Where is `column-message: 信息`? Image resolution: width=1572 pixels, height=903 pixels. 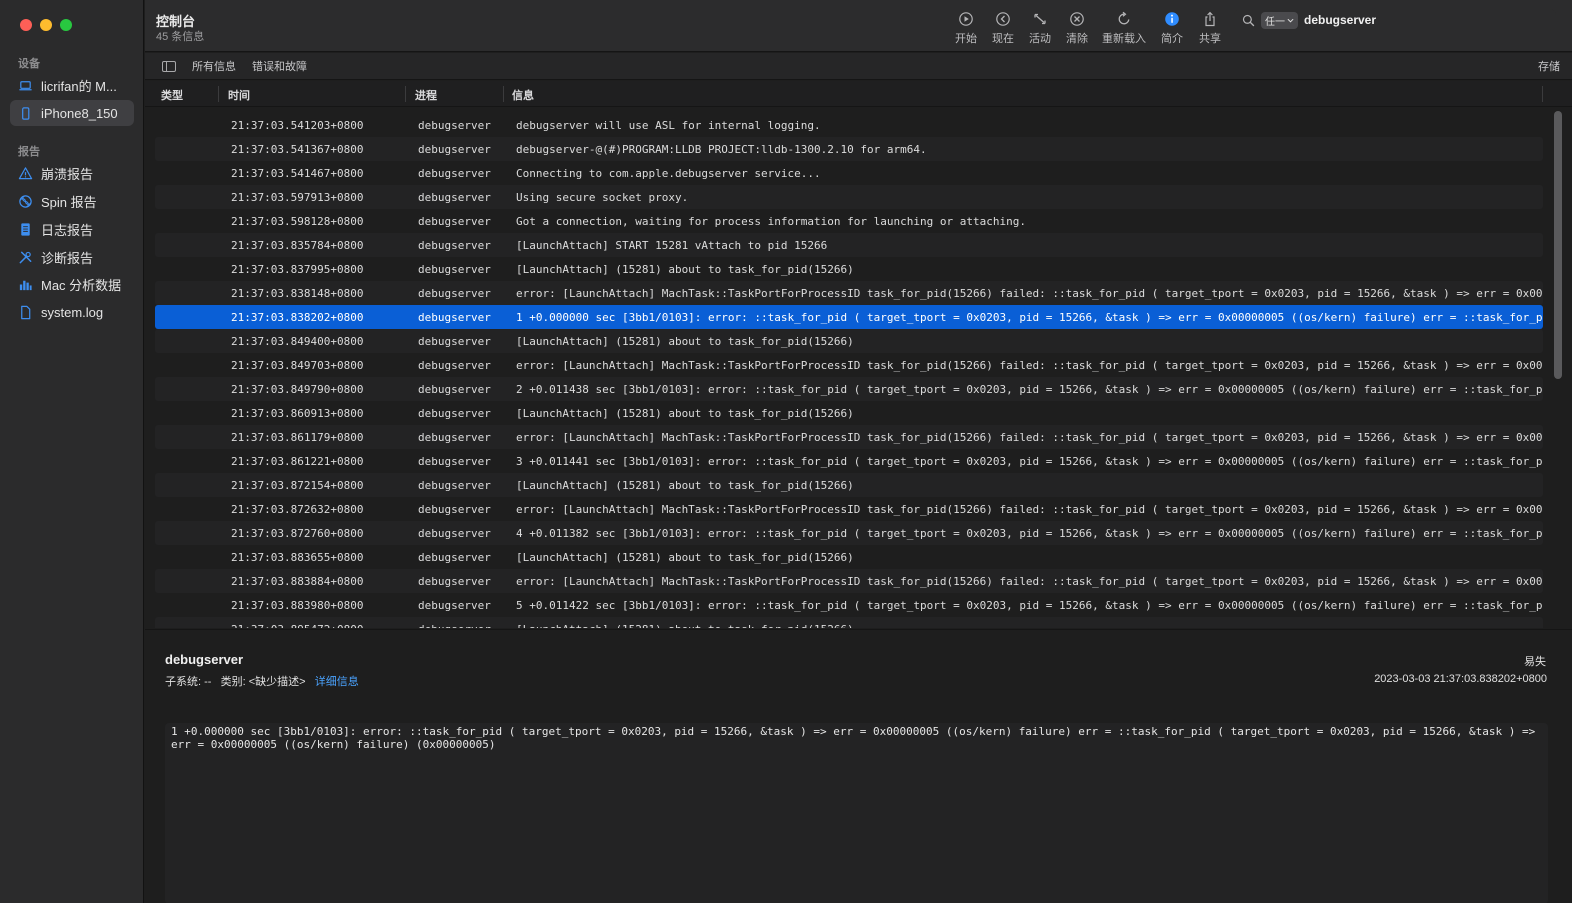 column-message: 信息 is located at coordinates (523, 95).